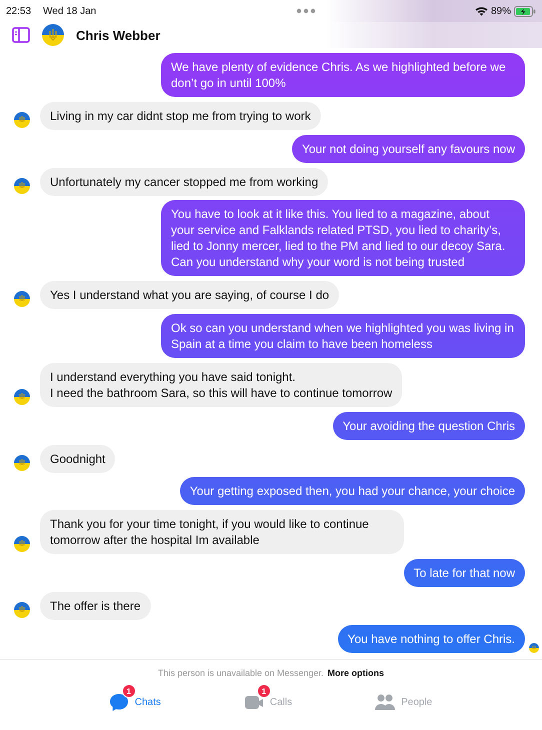 The image size is (542, 730). What do you see at coordinates (385, 702) in the screenshot?
I see `people-icon` at bounding box center [385, 702].